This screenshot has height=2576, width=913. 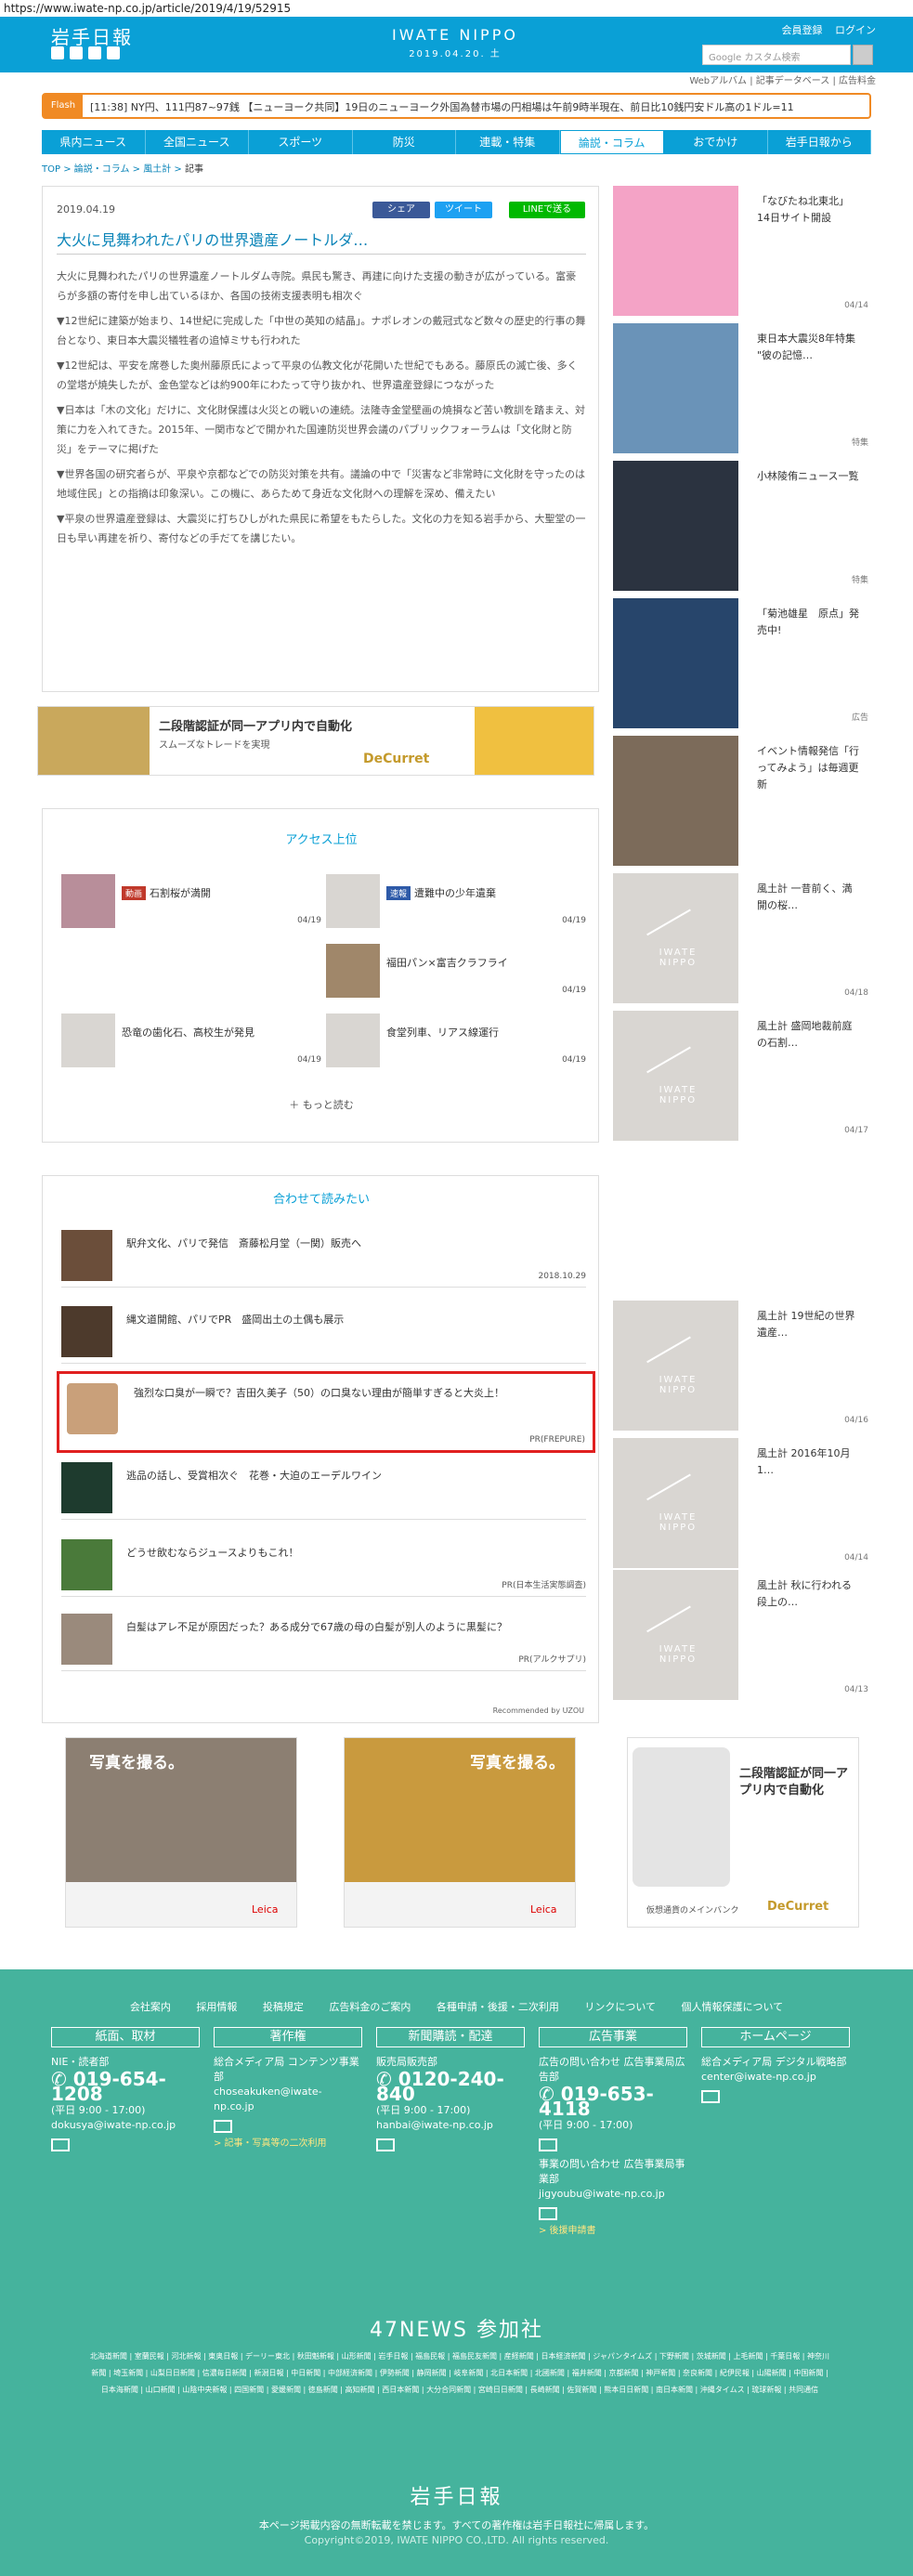 I want to click on related-text: どうせ飲むならジュースよりもこれ！, so click(x=212, y=1553).